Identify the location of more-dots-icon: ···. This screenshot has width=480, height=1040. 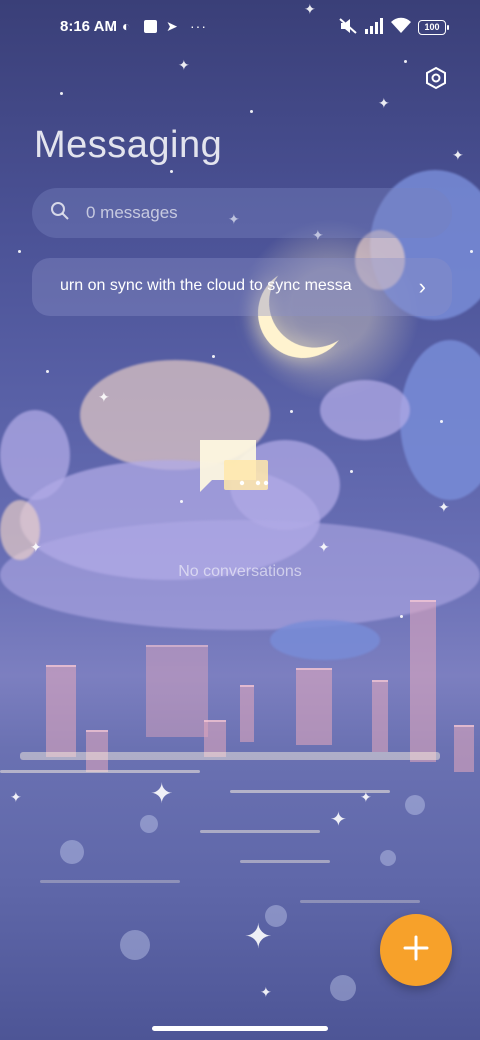
(198, 26).